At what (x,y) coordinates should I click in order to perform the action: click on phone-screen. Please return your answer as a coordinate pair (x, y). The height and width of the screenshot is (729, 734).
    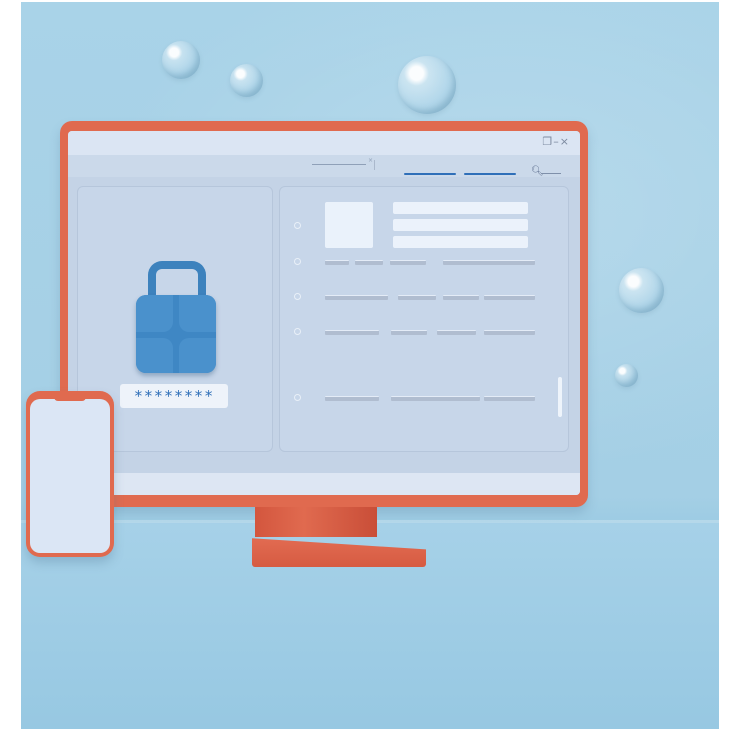
    Looking at the image, I should click on (70, 476).